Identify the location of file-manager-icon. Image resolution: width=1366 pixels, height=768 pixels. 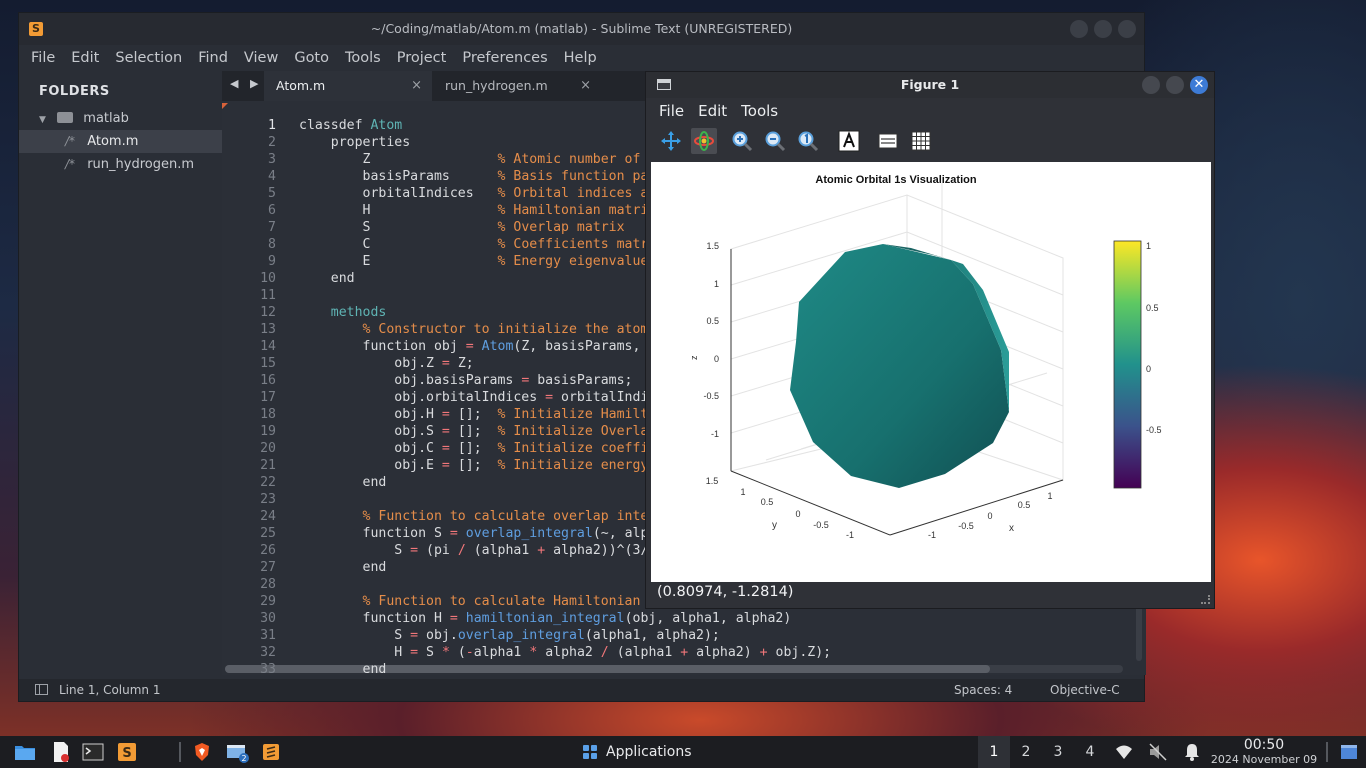
(25, 752).